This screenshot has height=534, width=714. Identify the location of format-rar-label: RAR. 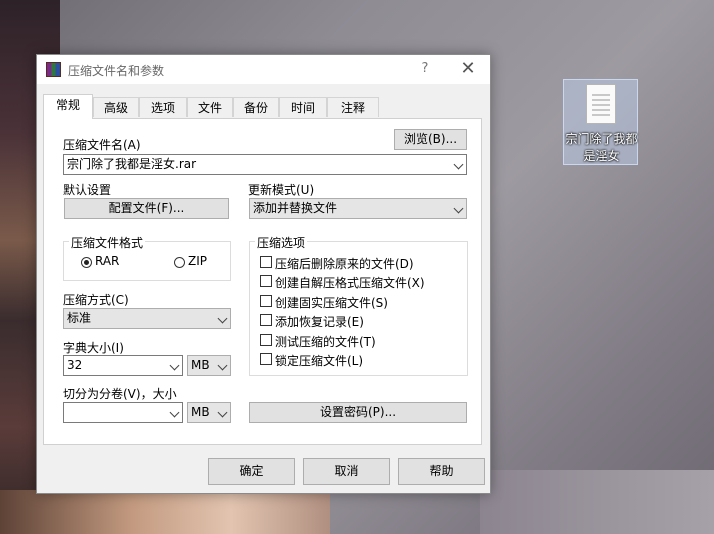
(107, 261).